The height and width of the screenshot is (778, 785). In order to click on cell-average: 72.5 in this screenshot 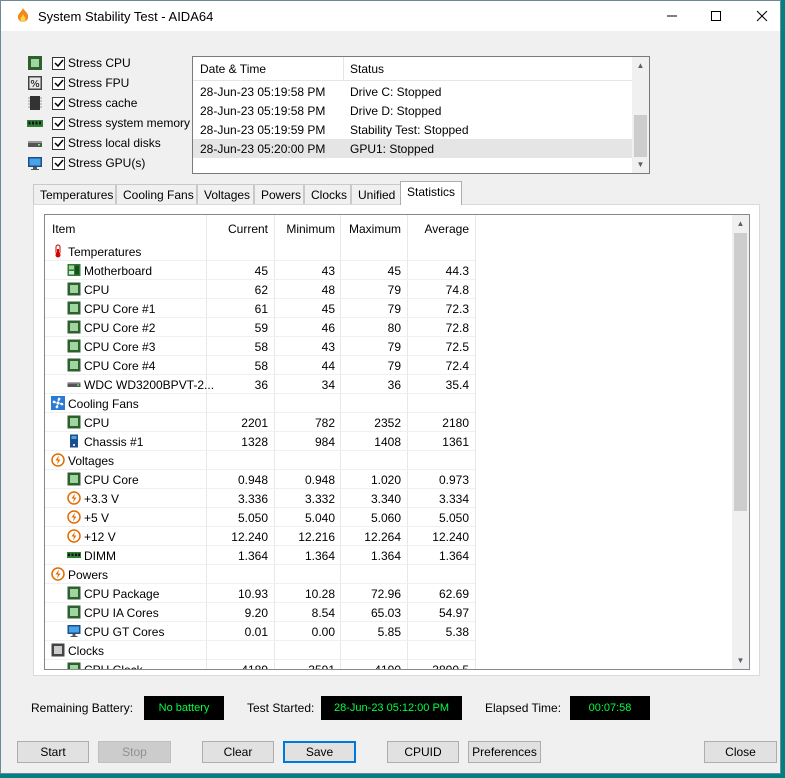, I will do `click(457, 347)`.